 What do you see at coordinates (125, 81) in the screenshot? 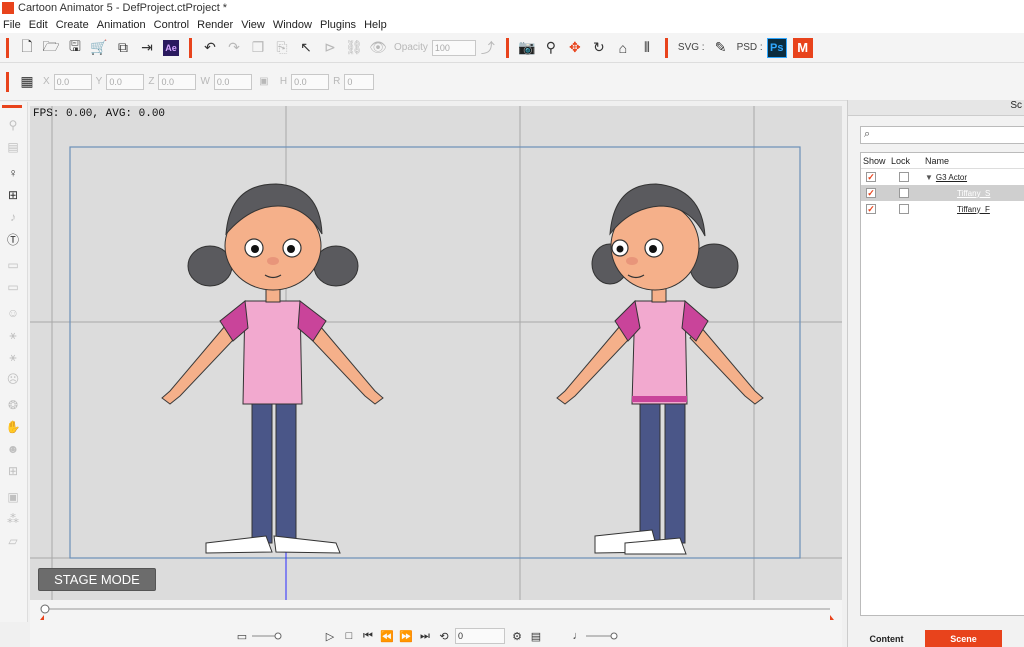
I see `y-input: 0.0` at bounding box center [125, 81].